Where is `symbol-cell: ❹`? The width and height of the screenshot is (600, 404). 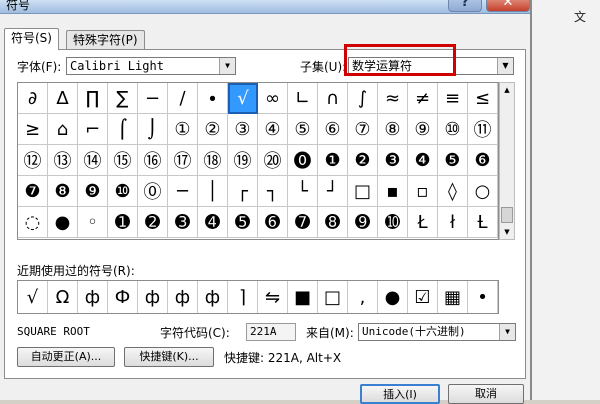 symbol-cell: ❹ is located at coordinates (423, 160).